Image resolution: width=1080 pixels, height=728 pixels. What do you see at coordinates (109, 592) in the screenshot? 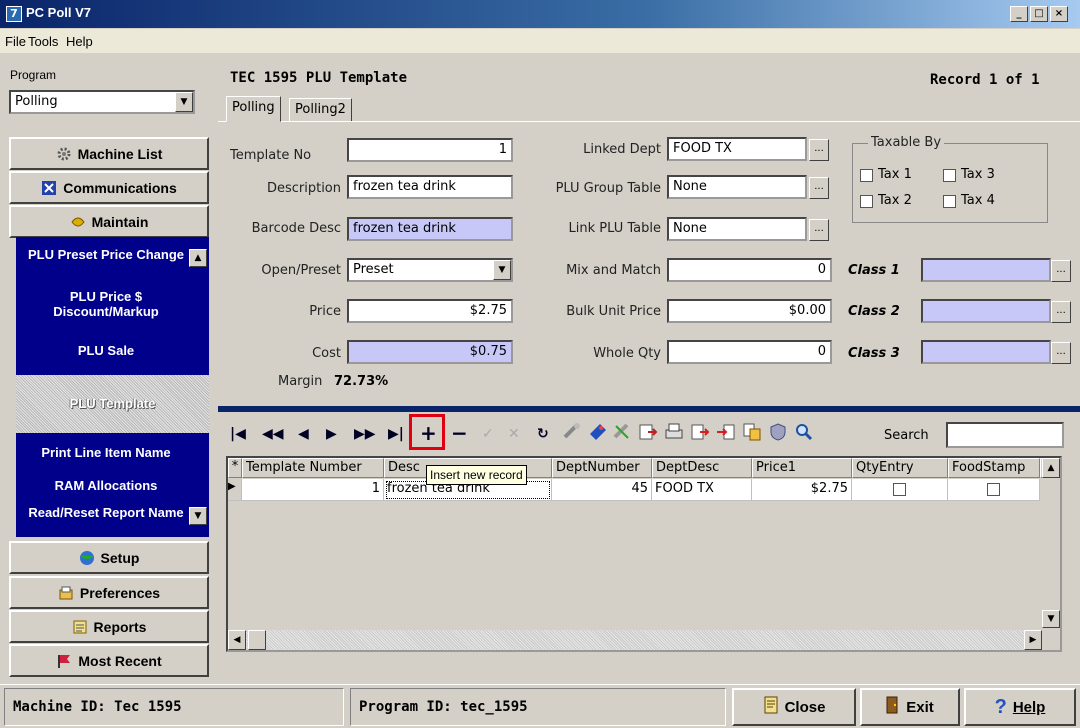
I see `nav-preferences: Preferences` at bounding box center [109, 592].